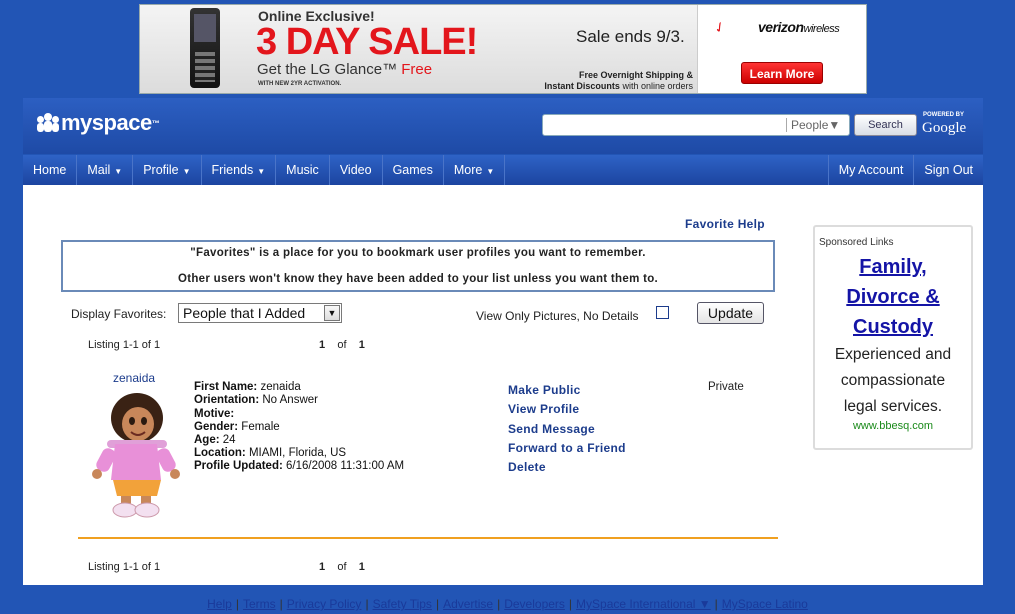 The image size is (1015, 614). Describe the element at coordinates (893, 327) in the screenshot. I see `sponsored-headline-3: Custody` at that location.